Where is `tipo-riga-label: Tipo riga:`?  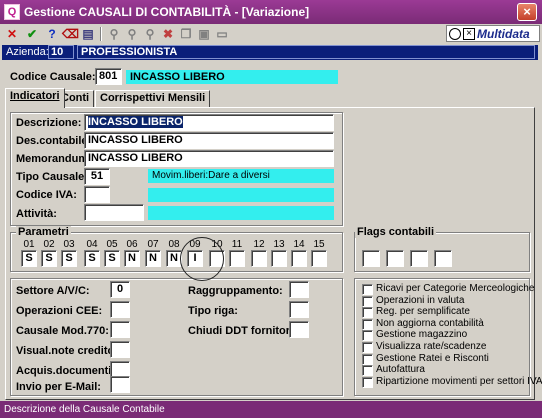 tipo-riga-label: Tipo riga: is located at coordinates (213, 311).